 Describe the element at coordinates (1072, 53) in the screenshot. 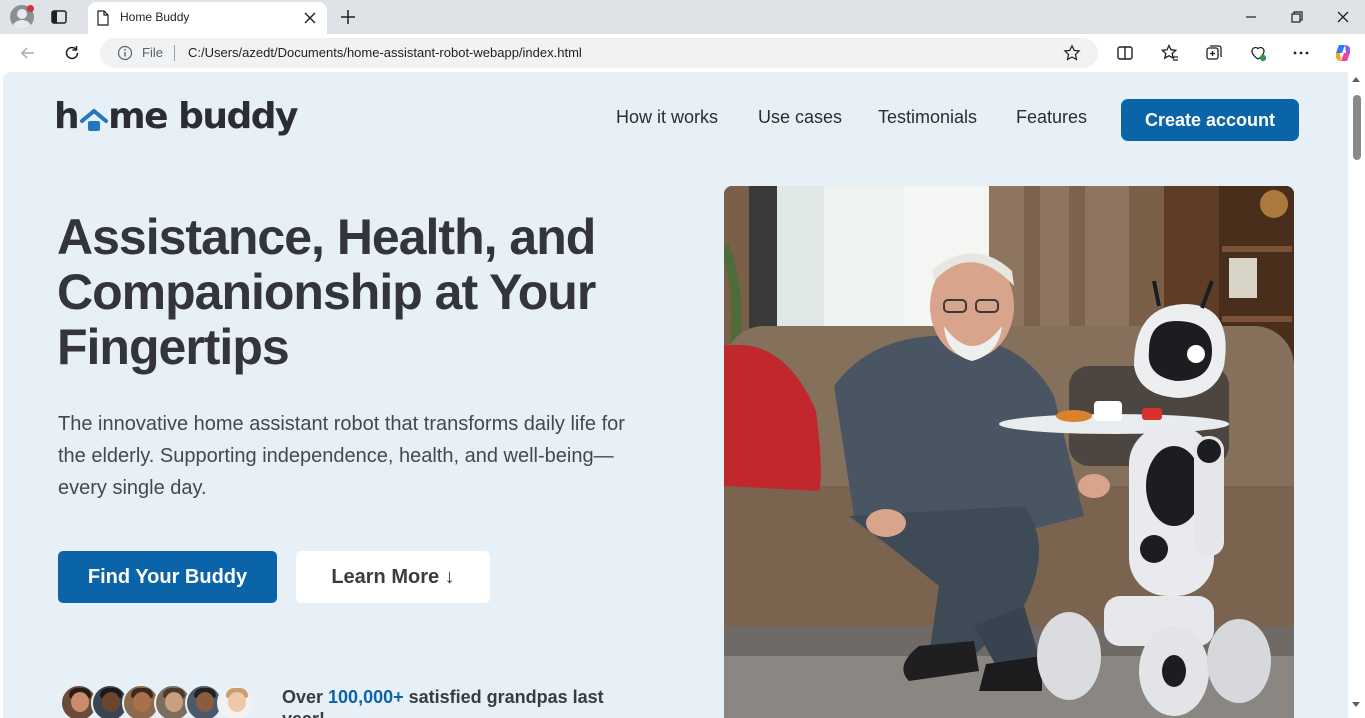

I see `star-icon` at that location.